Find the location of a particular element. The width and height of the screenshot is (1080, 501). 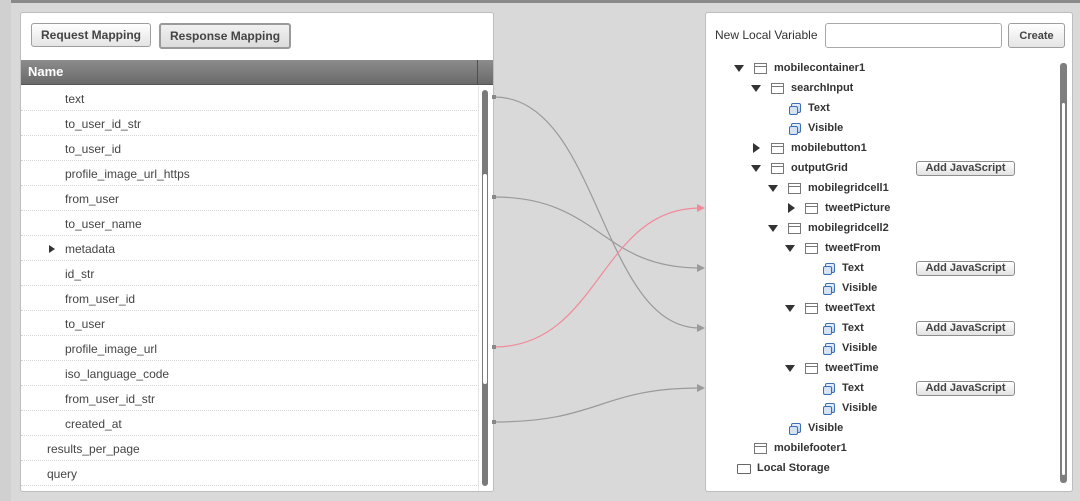

table-row: profile_image_url_https is located at coordinates (249, 173).